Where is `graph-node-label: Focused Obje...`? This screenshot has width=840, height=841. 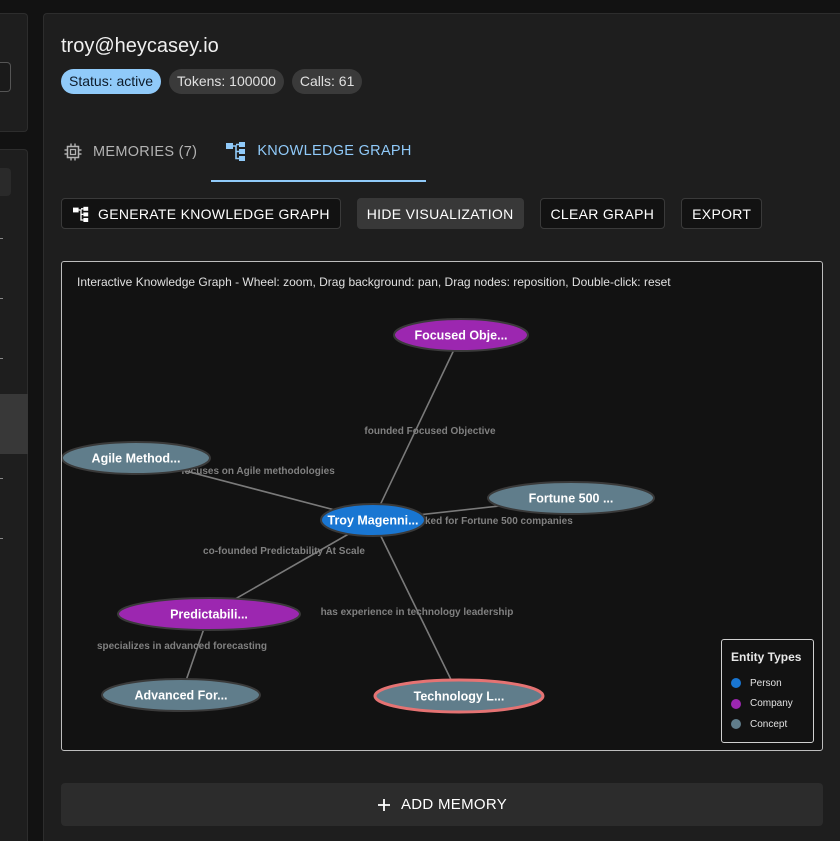 graph-node-label: Focused Obje... is located at coordinates (460, 336).